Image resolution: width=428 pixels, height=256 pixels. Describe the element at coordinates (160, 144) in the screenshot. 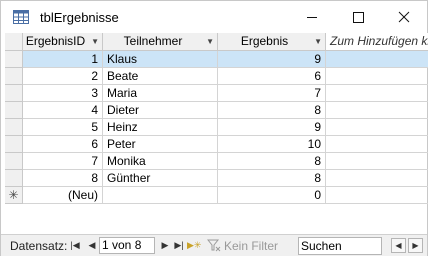

I see `cell-teilnehmer: Peter` at that location.